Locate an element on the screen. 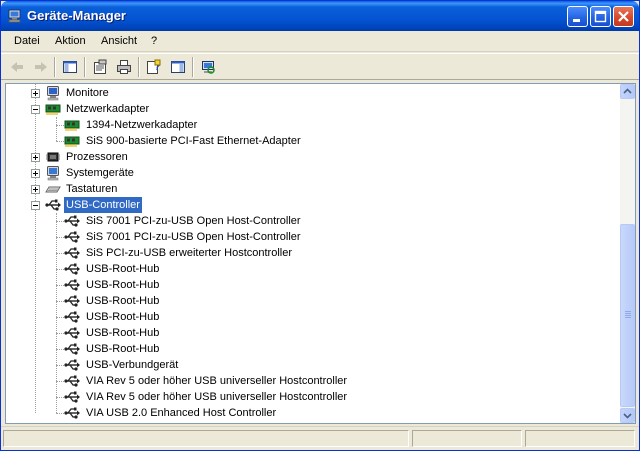 This screenshot has height=451, width=640. print-icon is located at coordinates (124, 67).